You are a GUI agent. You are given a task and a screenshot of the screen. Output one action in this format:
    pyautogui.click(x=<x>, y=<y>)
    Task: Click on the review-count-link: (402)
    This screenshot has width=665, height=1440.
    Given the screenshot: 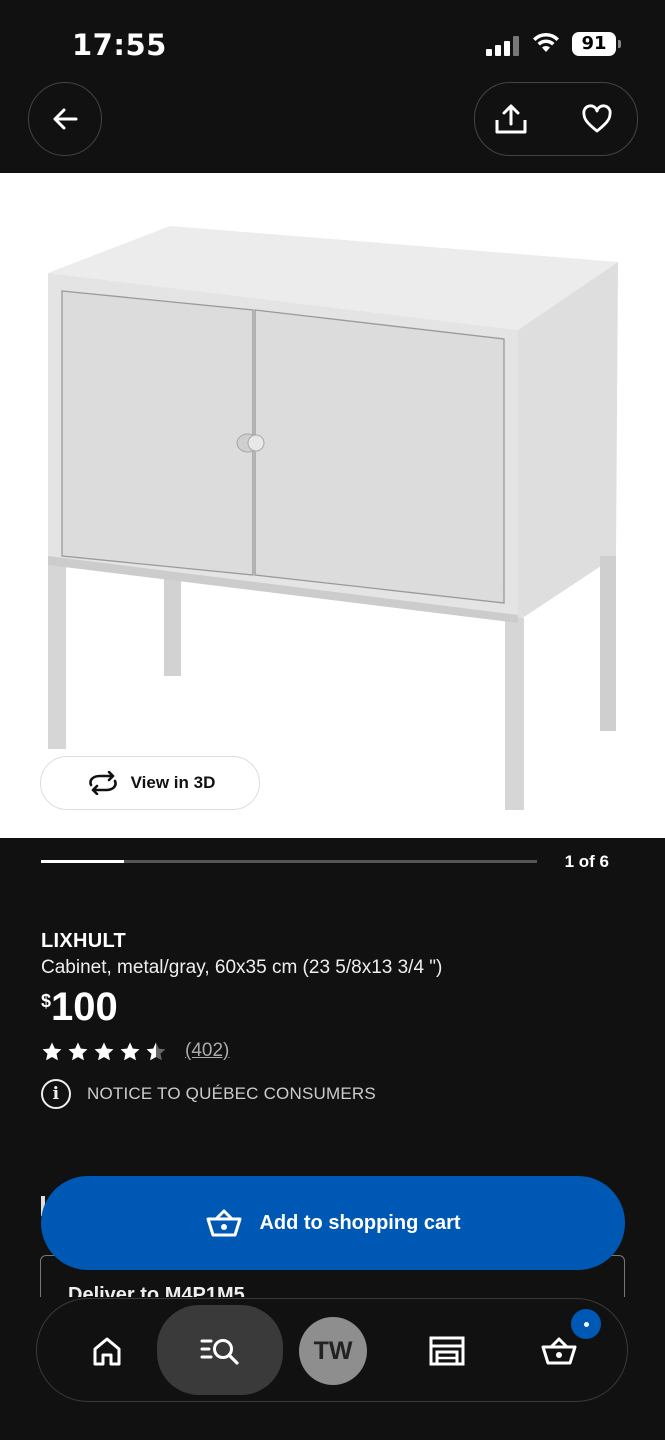 What is the action you would take?
    pyautogui.click(x=207, y=1051)
    